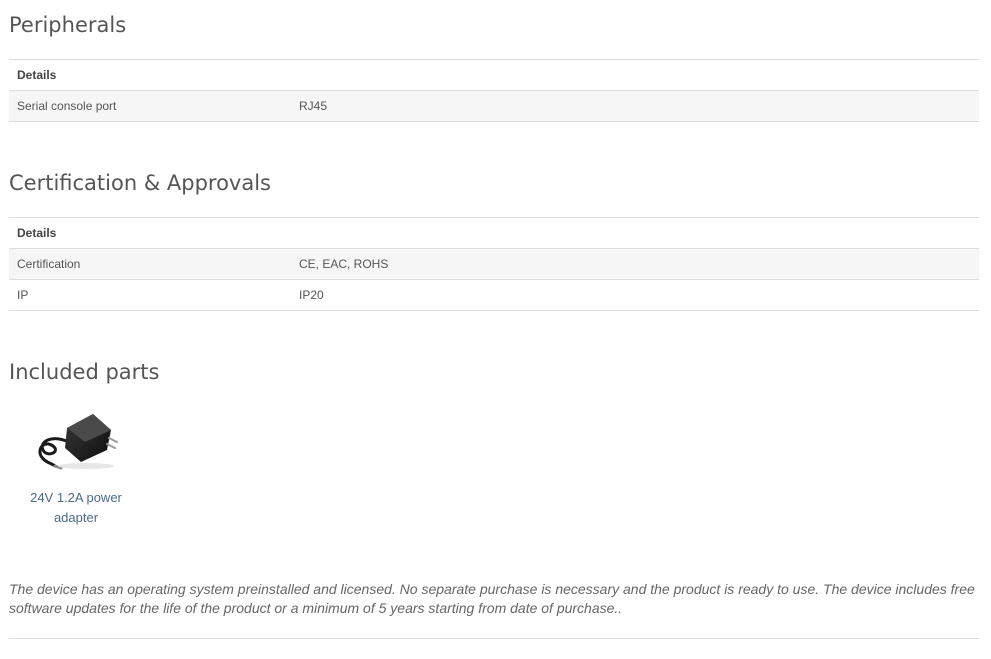  Describe the element at coordinates (494, 638) in the screenshot. I see `divider` at that location.